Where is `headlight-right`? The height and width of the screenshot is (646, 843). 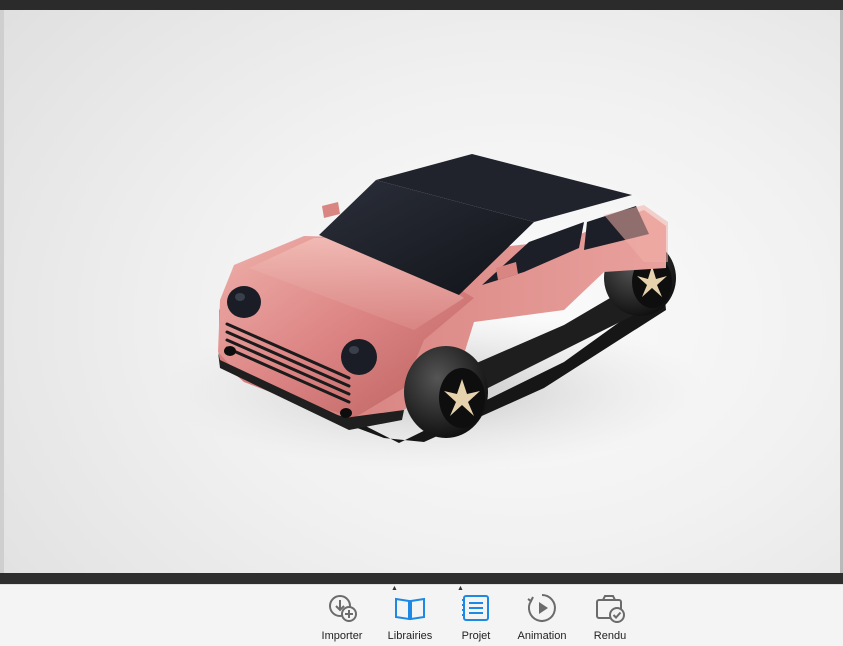 headlight-right is located at coordinates (359, 357).